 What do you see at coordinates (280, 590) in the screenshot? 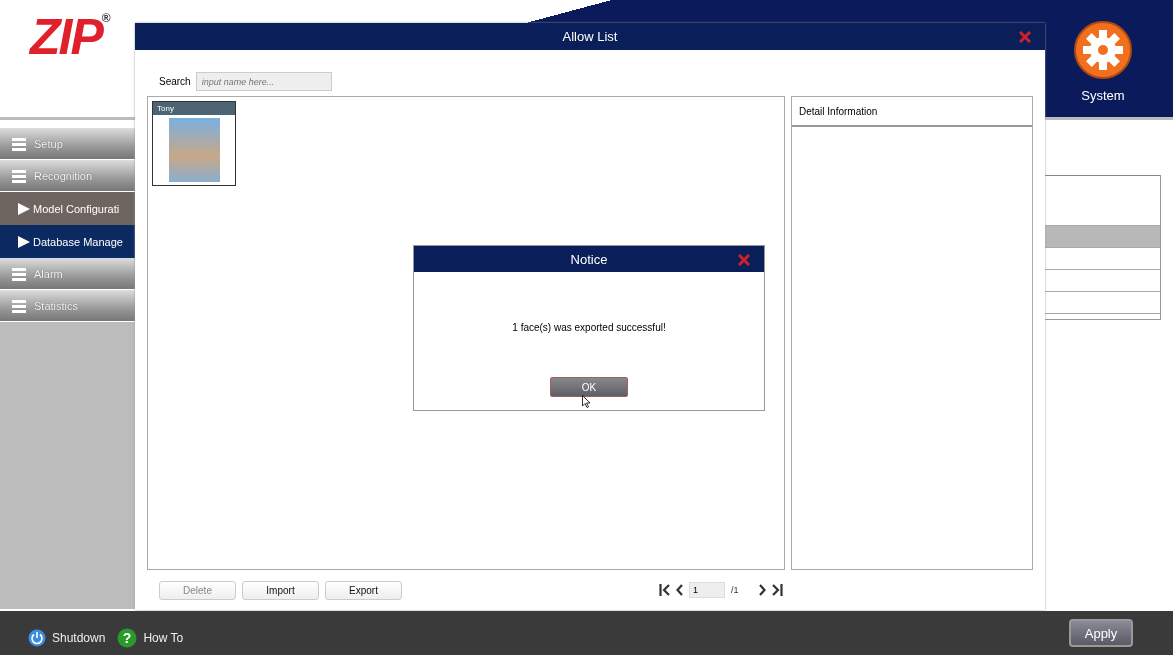
I see `action-button: Import` at bounding box center [280, 590].